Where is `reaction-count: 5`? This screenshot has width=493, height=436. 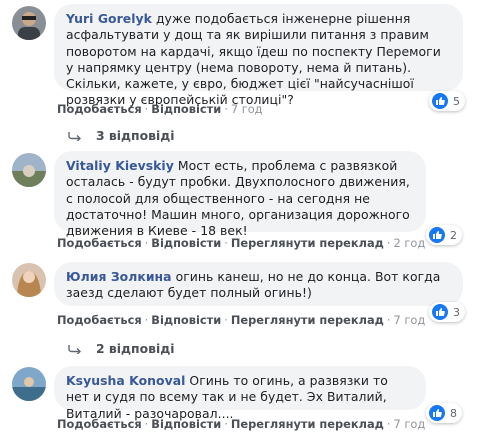
reaction-count: 5 is located at coordinates (456, 101).